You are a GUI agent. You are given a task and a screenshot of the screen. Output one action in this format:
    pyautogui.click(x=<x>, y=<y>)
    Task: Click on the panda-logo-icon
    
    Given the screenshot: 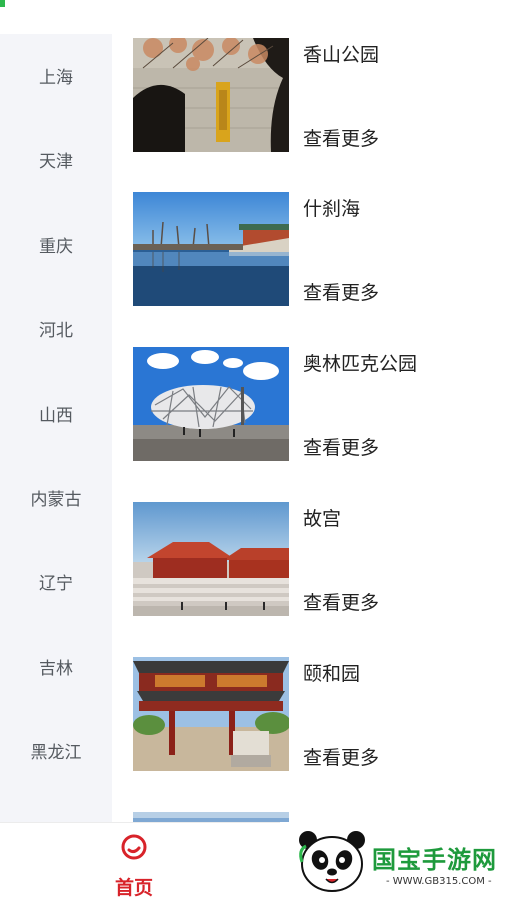 What is the action you would take?
    pyautogui.click(x=332, y=861)
    